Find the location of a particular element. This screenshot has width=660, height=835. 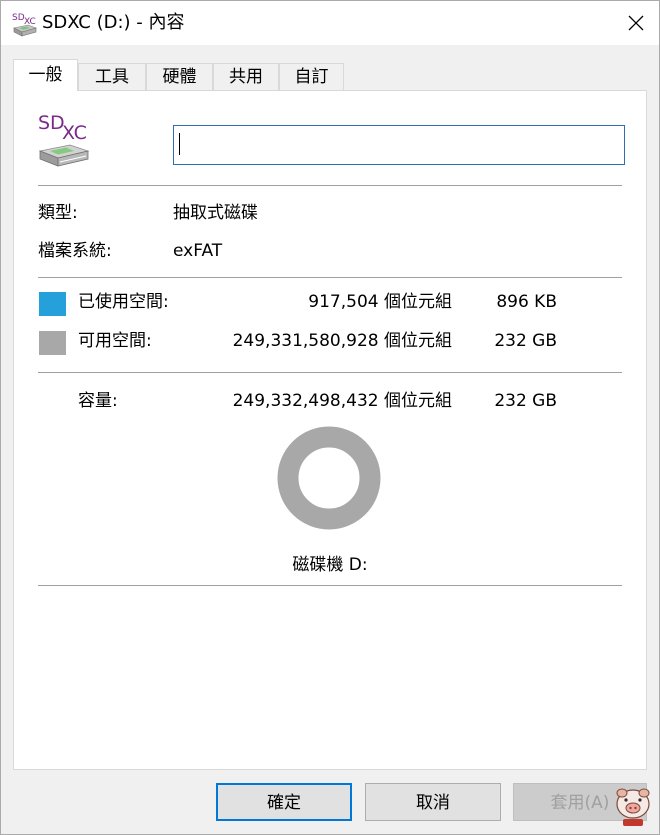

drive-icon-xc-text: XC is located at coordinates (74, 133).